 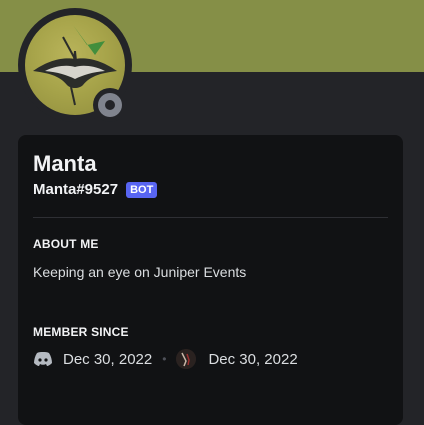 I want to click on display-name: Manta, so click(x=65, y=163).